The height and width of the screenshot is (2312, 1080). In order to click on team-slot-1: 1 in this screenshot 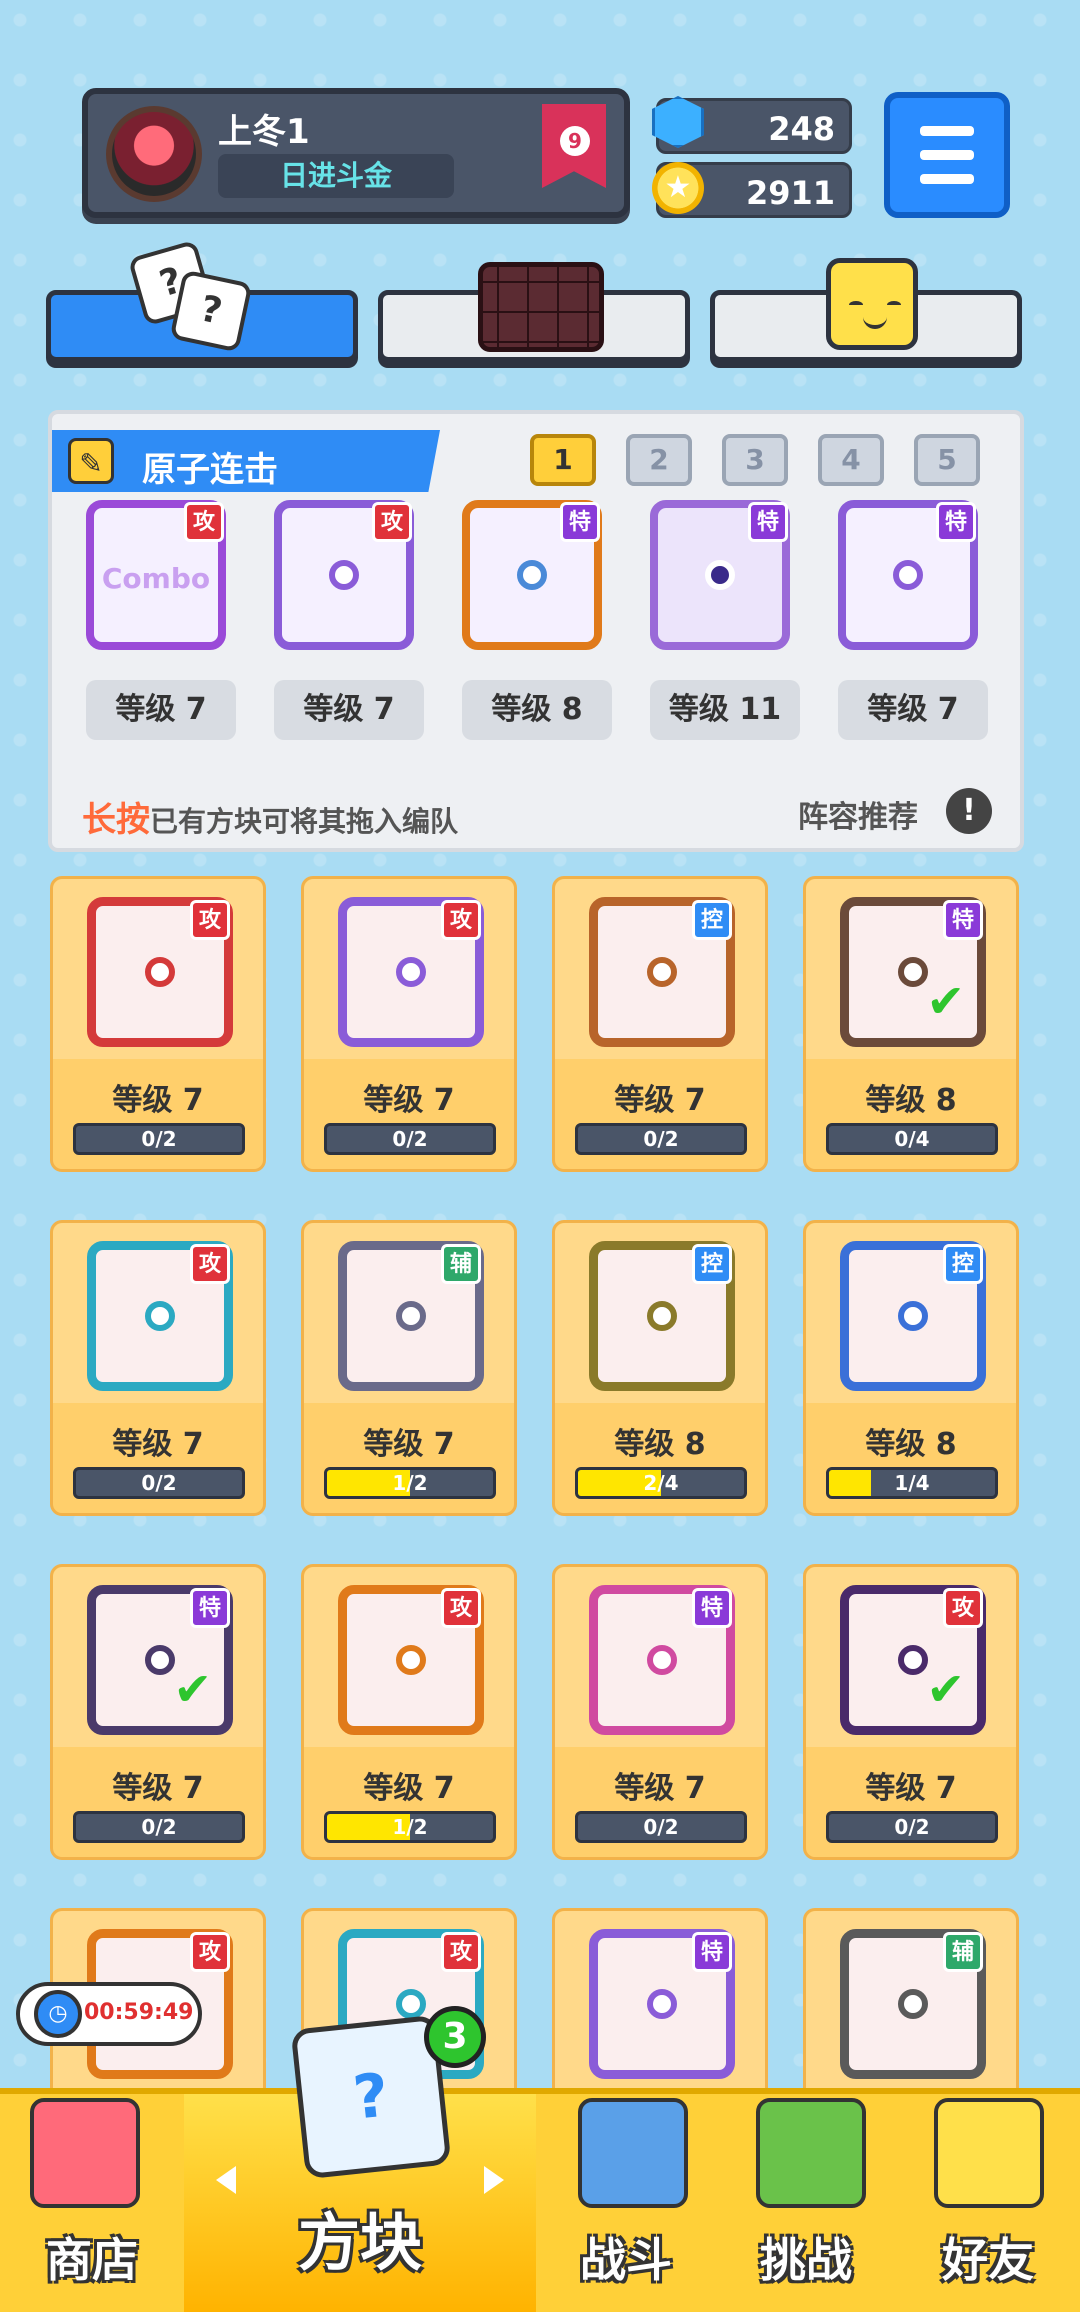, I will do `click(563, 460)`.